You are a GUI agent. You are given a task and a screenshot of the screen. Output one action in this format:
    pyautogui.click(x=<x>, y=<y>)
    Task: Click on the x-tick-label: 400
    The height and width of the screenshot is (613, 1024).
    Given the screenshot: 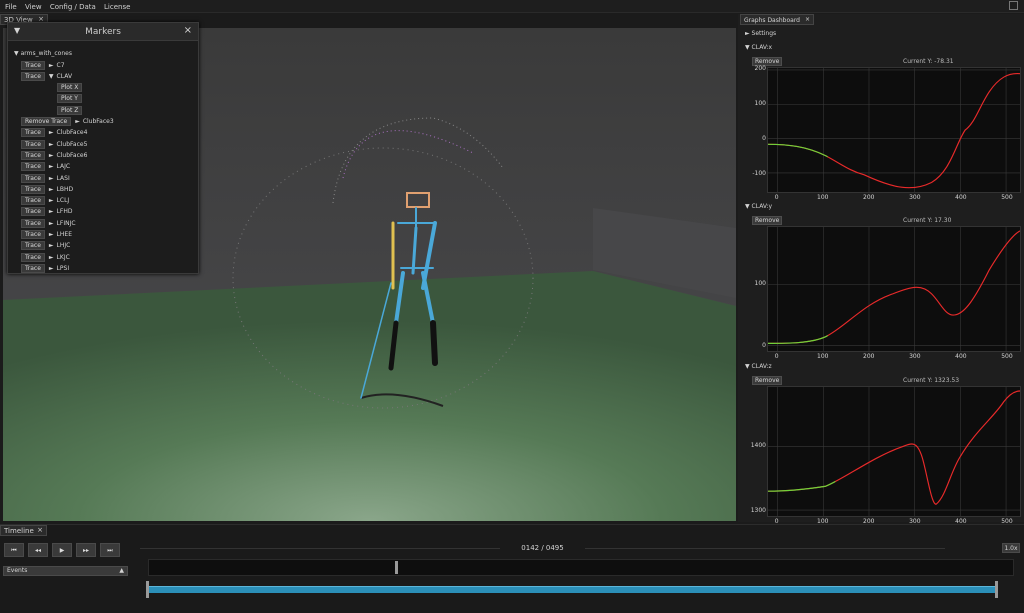 What is the action you would take?
    pyautogui.click(x=961, y=197)
    